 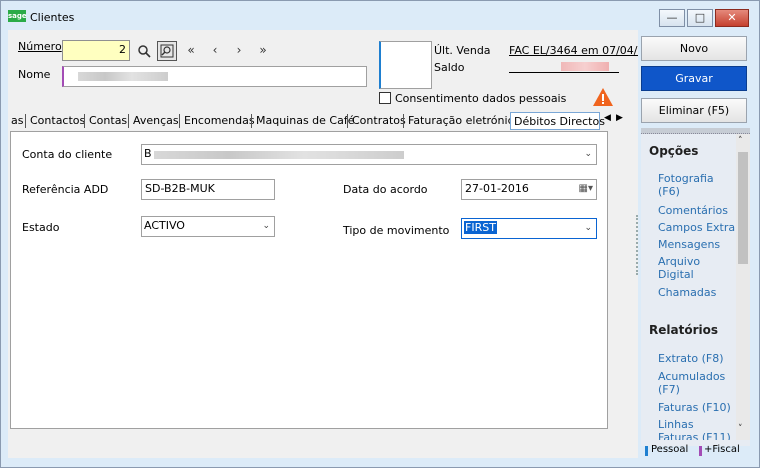 I want to click on tab-faturacao-eletronica: Faturação eletrónica, so click(x=464, y=121).